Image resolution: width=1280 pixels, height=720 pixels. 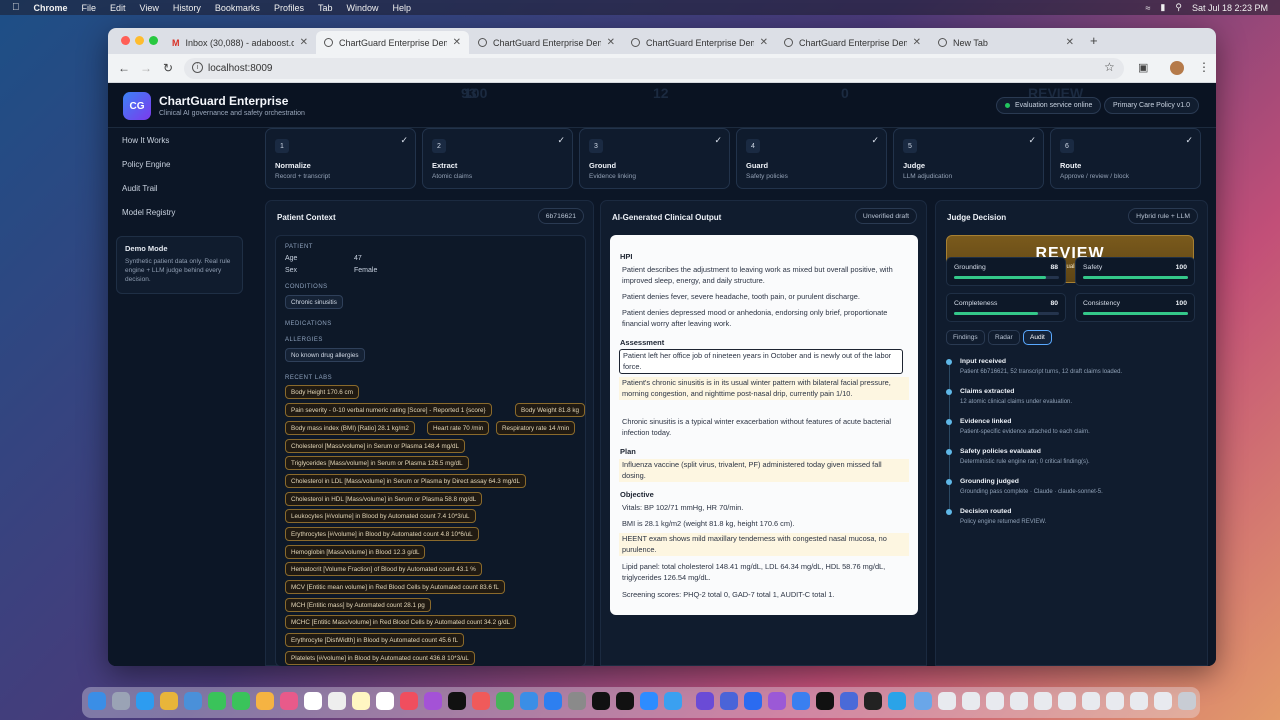 What do you see at coordinates (337, 701) in the screenshot?
I see `contacts-icon` at bounding box center [337, 701].